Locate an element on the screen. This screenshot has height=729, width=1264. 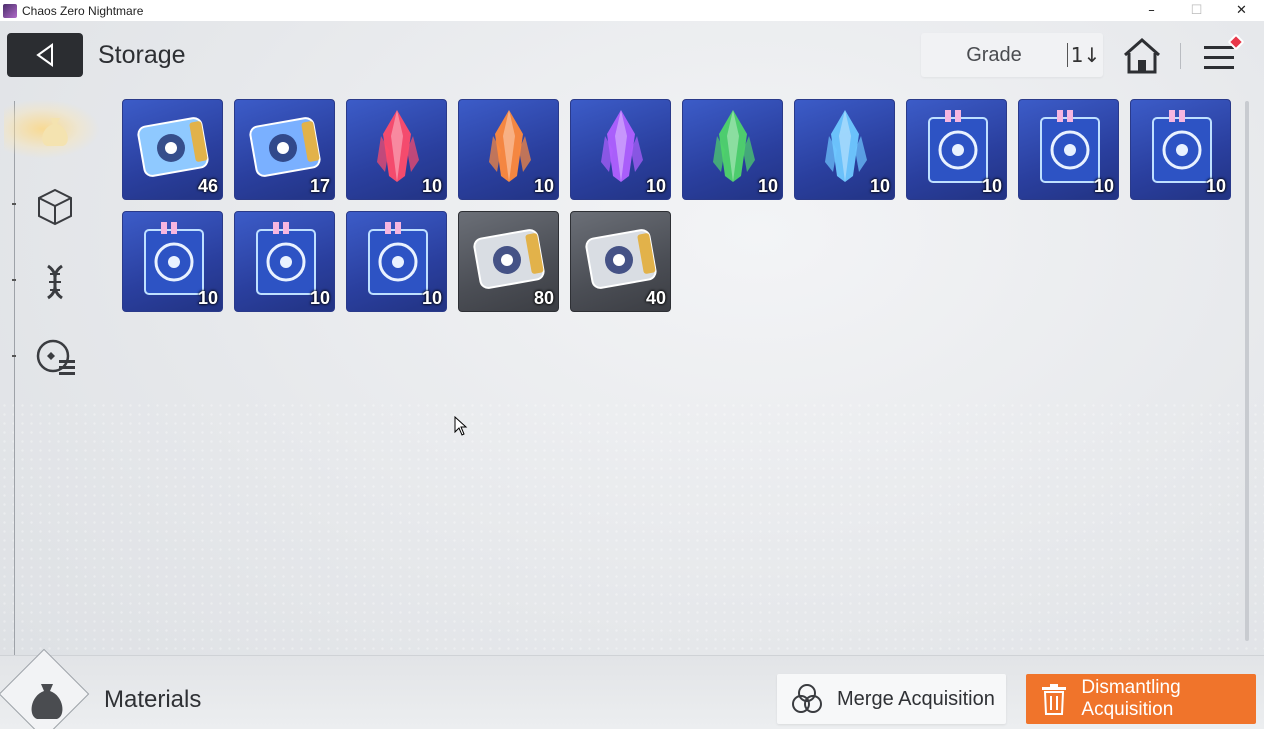
cube-icon is located at coordinates (55, 207).